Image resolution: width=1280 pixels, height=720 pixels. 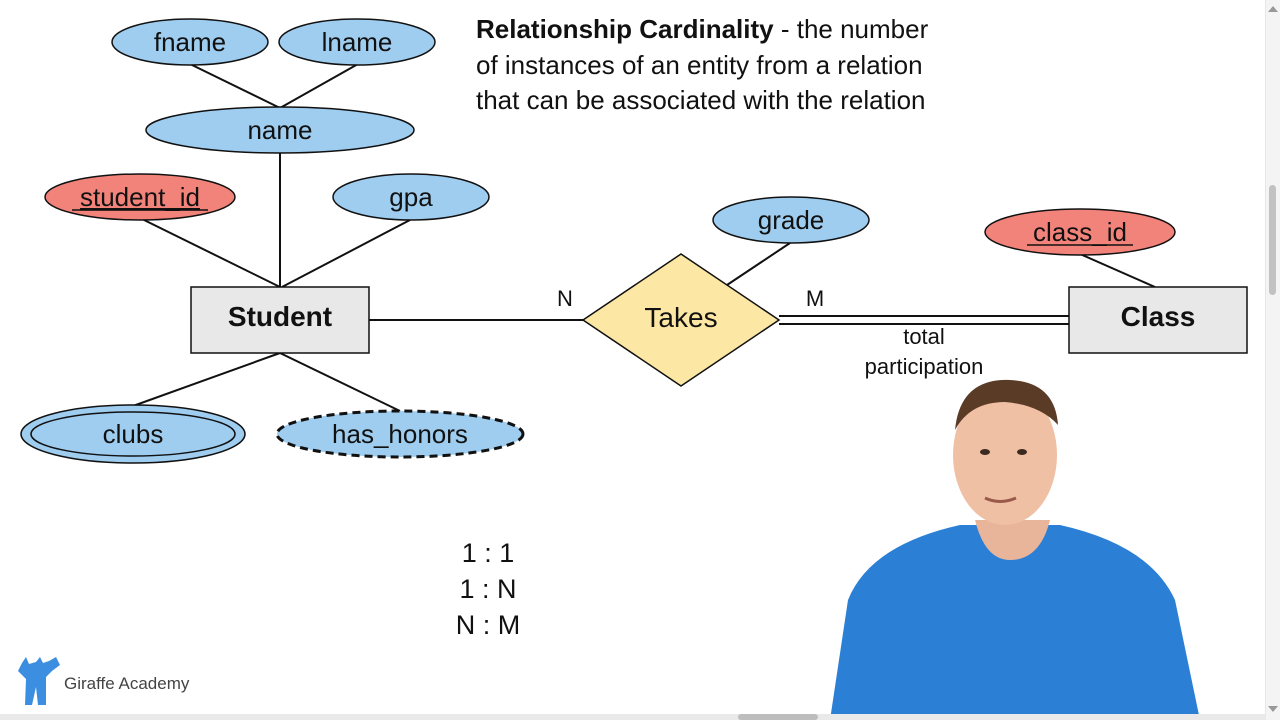 What do you see at coordinates (633, 717) in the screenshot?
I see `horizontal-scrollbar` at bounding box center [633, 717].